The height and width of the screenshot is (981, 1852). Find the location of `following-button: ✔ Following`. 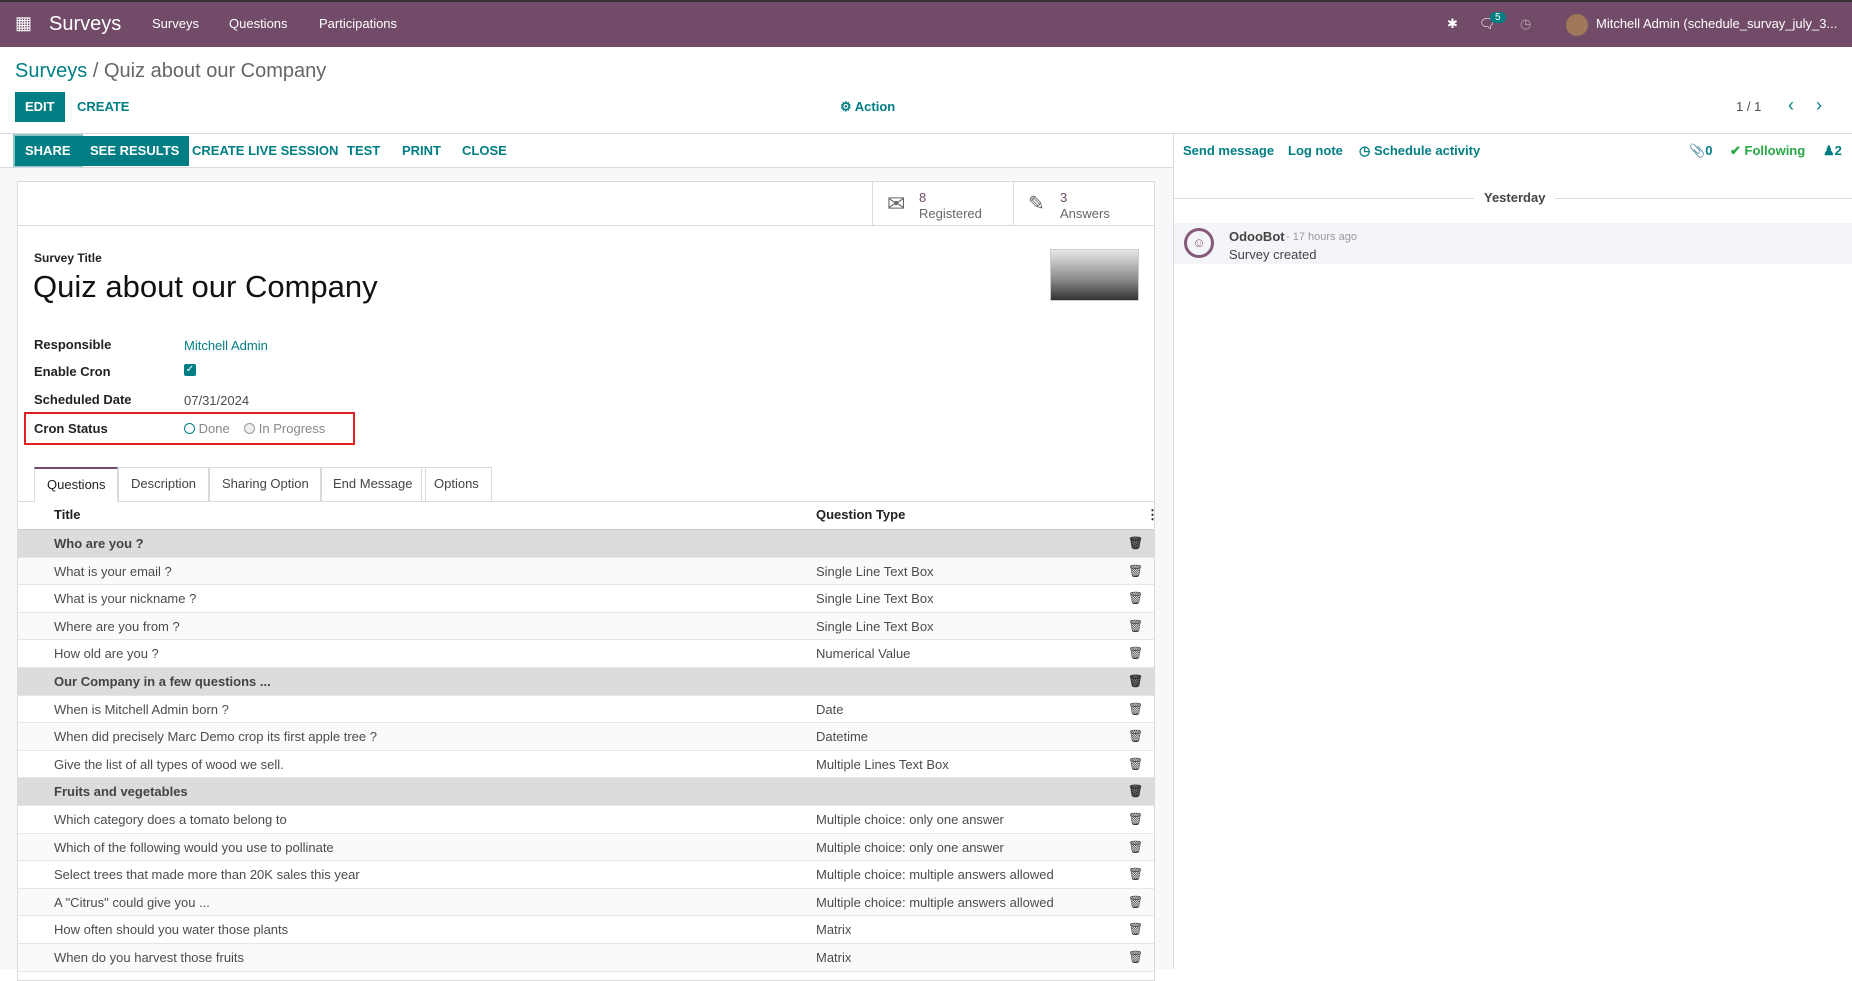

following-button: ✔ Following is located at coordinates (1767, 151).